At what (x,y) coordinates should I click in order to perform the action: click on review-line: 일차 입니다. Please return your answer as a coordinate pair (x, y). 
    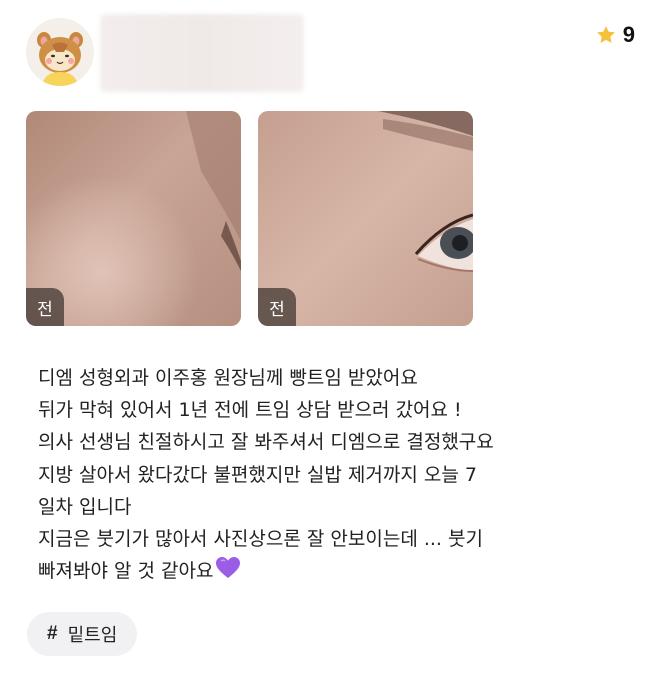
    Looking at the image, I should click on (85, 506).